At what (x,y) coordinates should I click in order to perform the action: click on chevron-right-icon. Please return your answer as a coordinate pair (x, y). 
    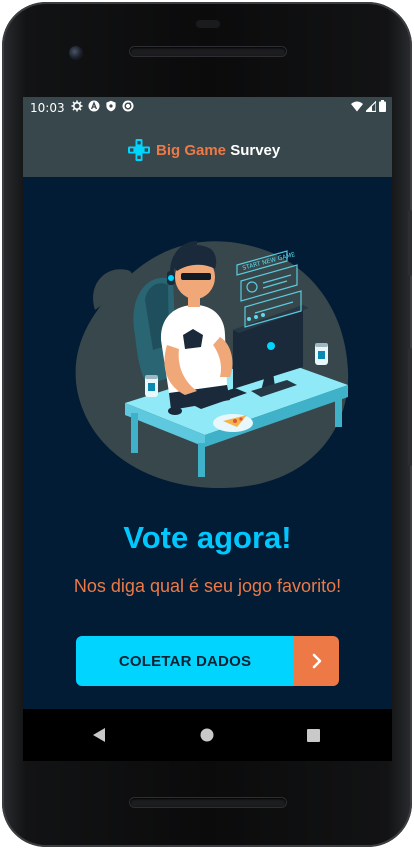
    Looking at the image, I should click on (316, 661).